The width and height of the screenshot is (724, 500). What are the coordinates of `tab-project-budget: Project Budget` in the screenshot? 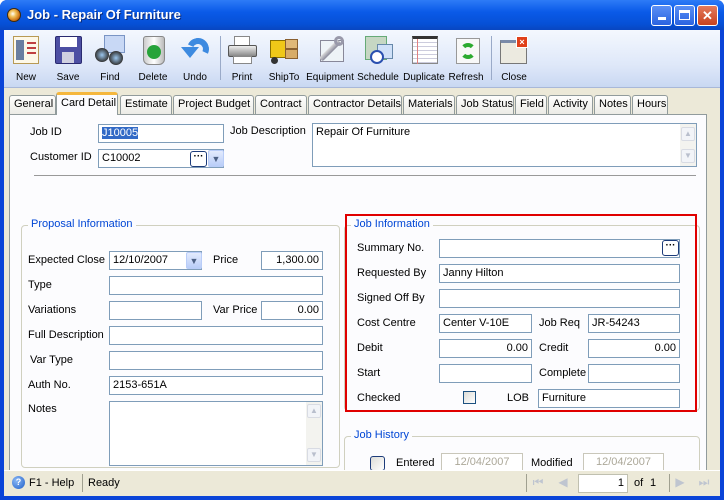 It's located at (213, 104).